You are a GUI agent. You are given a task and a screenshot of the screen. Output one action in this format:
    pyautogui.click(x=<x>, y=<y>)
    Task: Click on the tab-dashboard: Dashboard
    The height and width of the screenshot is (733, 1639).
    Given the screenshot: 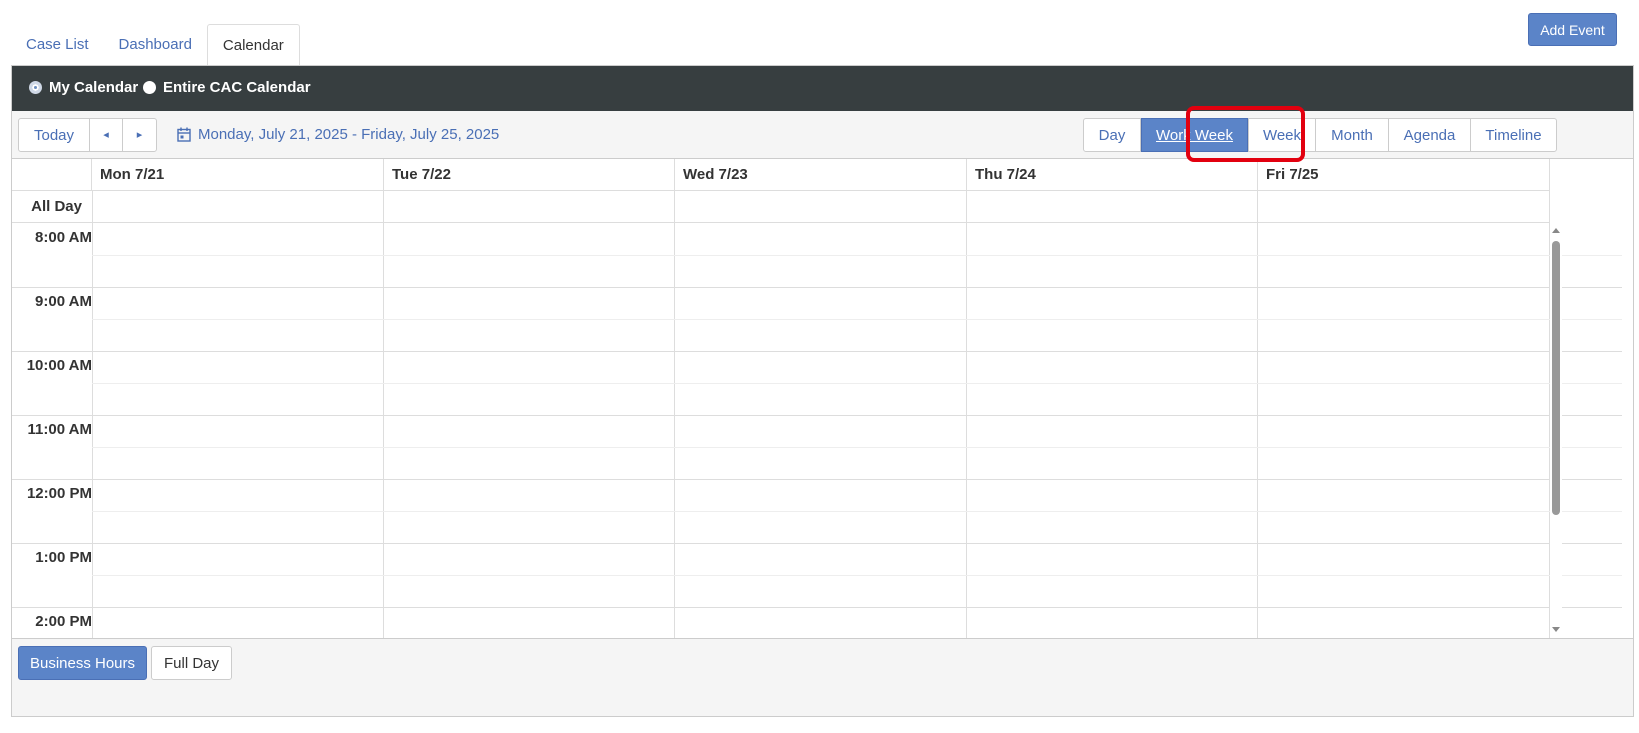 What is the action you would take?
    pyautogui.click(x=155, y=44)
    